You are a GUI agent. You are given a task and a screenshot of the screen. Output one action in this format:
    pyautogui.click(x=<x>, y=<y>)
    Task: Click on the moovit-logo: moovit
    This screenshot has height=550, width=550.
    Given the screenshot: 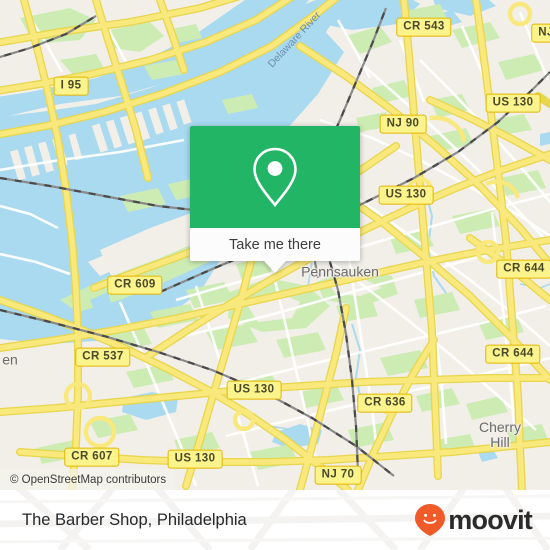 What is the action you would take?
    pyautogui.click(x=473, y=520)
    